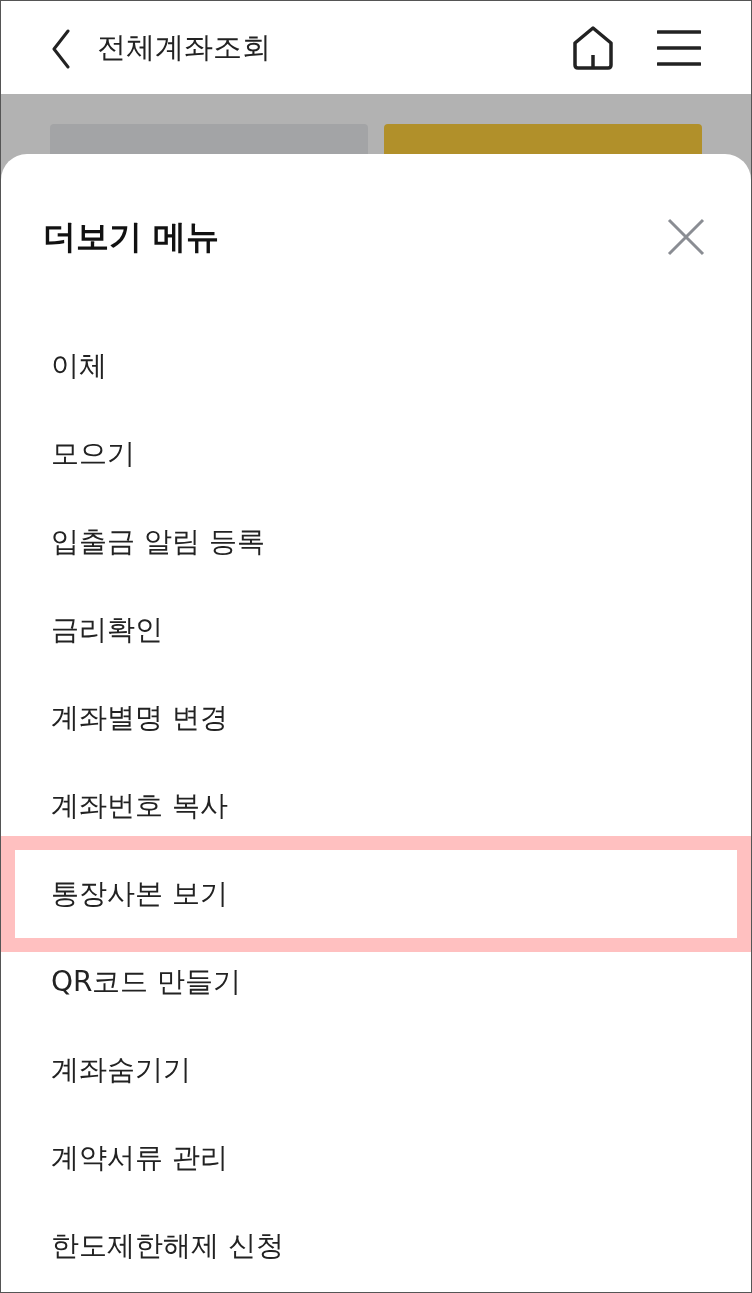 Image resolution: width=752 pixels, height=1293 pixels. Describe the element at coordinates (61, 48) in the screenshot. I see `back-icon` at that location.